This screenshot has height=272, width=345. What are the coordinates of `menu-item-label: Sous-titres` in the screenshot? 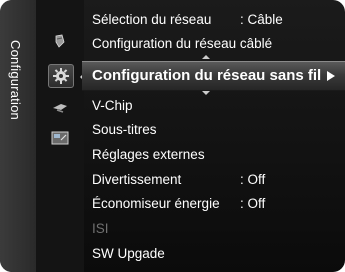 It's located at (124, 129).